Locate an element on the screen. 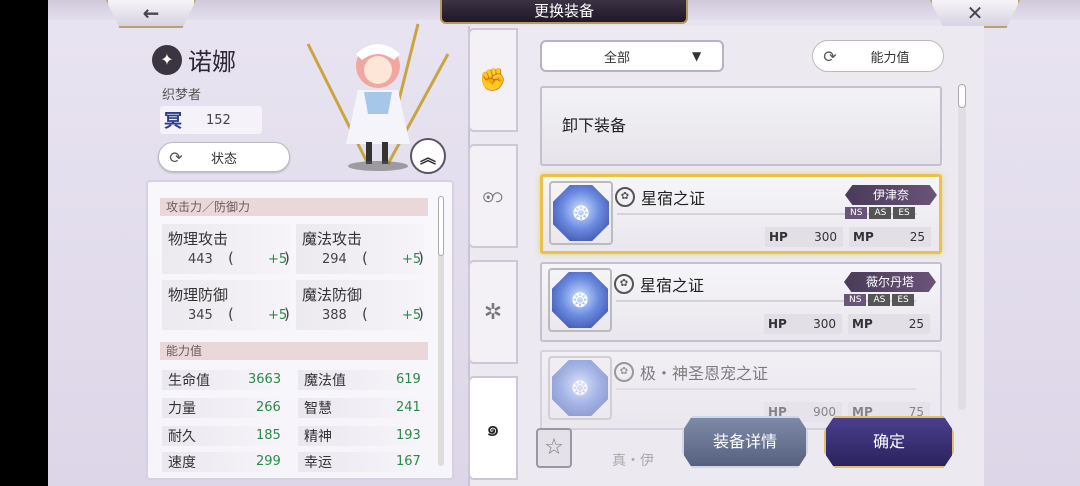 The width and height of the screenshot is (1080, 486). stat-wisdom: 智慧 241 is located at coordinates (363, 408).